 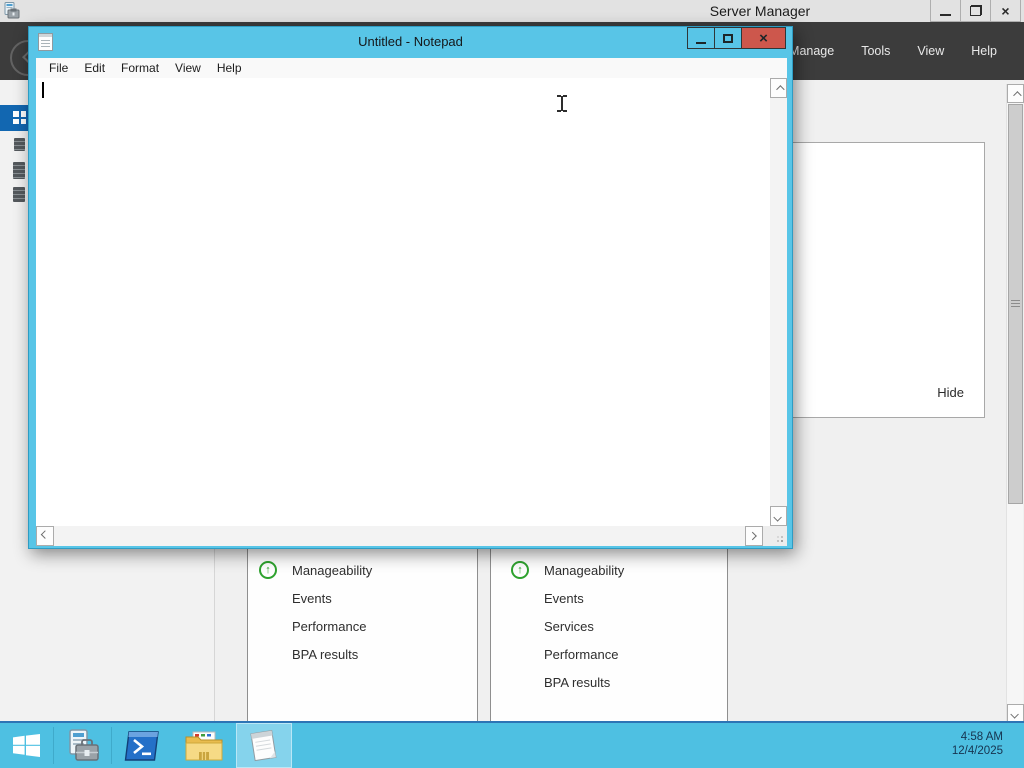 I want to click on notepad-menubar: File Edit Format View Help, so click(x=411, y=68).